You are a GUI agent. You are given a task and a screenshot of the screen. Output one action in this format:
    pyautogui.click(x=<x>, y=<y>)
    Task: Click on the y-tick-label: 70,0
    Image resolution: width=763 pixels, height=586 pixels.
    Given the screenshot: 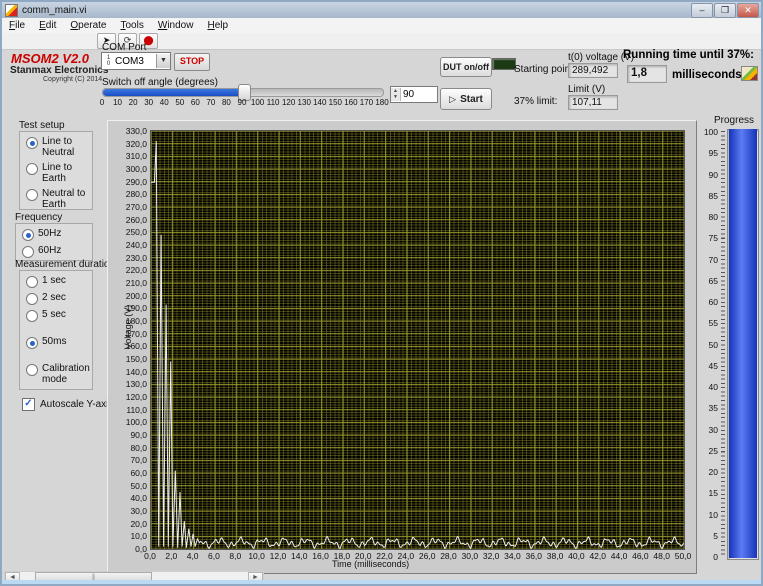 What is the action you would take?
    pyautogui.click(x=138, y=460)
    